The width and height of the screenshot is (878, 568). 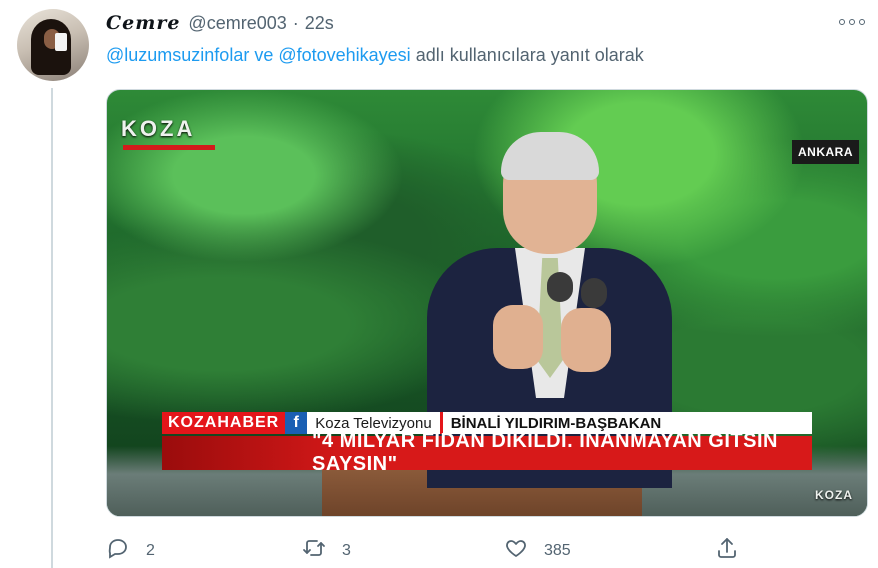 I want to click on share-button, so click(x=727, y=550).